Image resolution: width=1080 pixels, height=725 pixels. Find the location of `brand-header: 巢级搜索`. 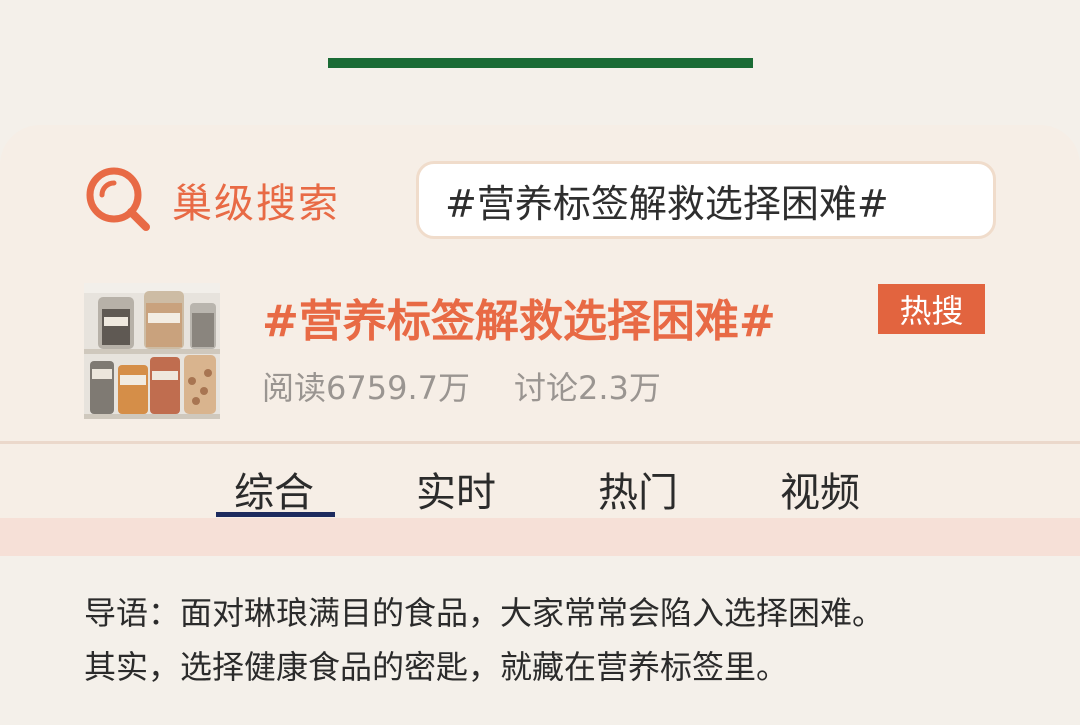

brand-header: 巢级搜索 is located at coordinates (212, 200).